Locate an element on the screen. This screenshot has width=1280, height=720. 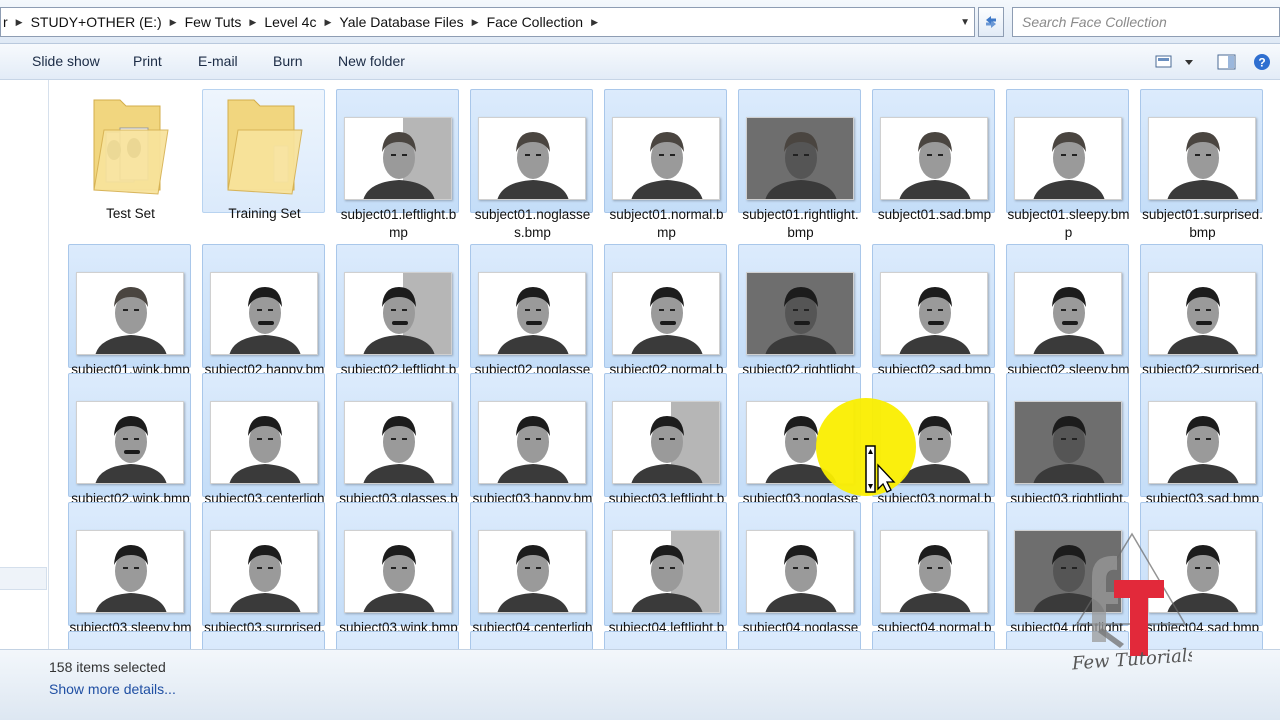
file-item: subject02.sleepy.bmp is located at coordinates (1068, 319).